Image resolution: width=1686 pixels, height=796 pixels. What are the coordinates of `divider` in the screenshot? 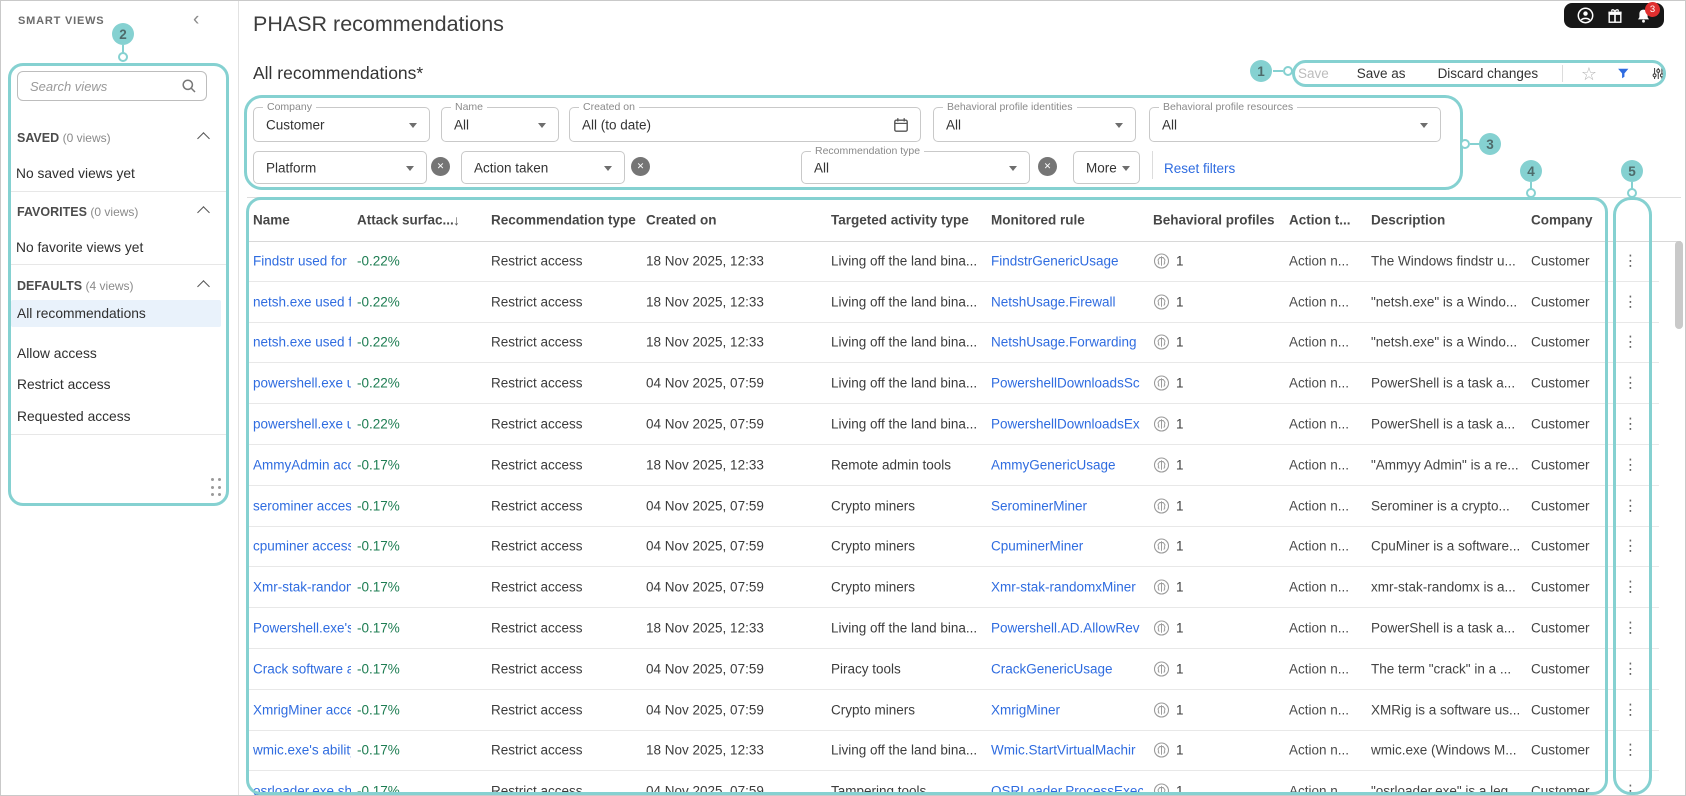 It's located at (119, 264).